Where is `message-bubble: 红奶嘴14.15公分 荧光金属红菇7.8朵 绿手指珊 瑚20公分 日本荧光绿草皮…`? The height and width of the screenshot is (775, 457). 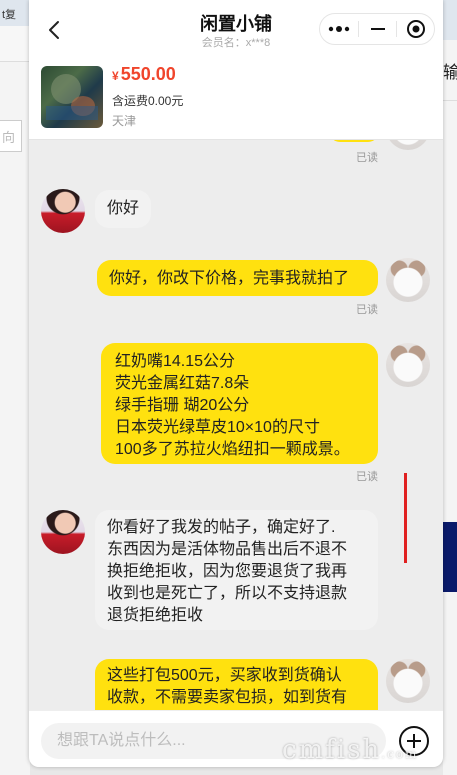
message-bubble: 红奶嘴14.15公分 荧光金属红菇7.8朵 绿手指珊 瑚20公分 日本荧光绿草皮… is located at coordinates (239, 403).